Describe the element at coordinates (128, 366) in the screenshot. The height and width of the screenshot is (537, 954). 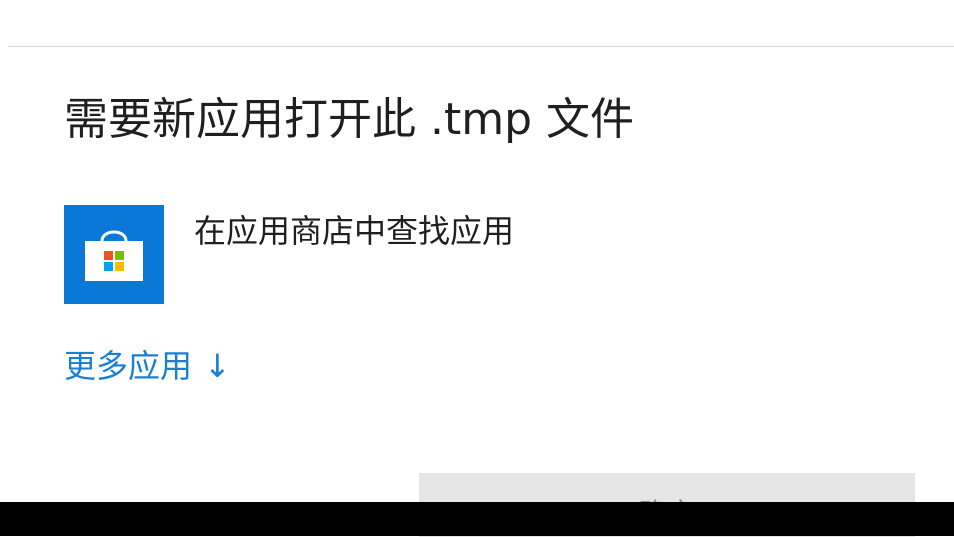
I see `more-apps-label: 更多应用` at that location.